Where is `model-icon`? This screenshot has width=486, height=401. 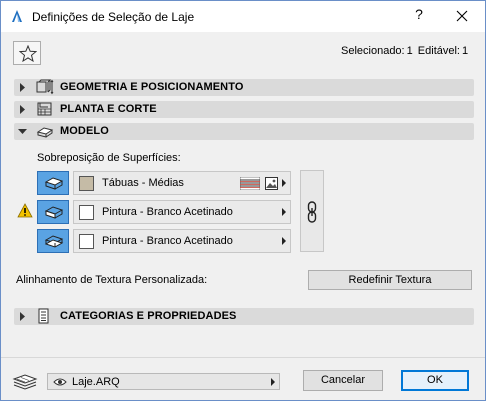
model-icon is located at coordinates (45, 132).